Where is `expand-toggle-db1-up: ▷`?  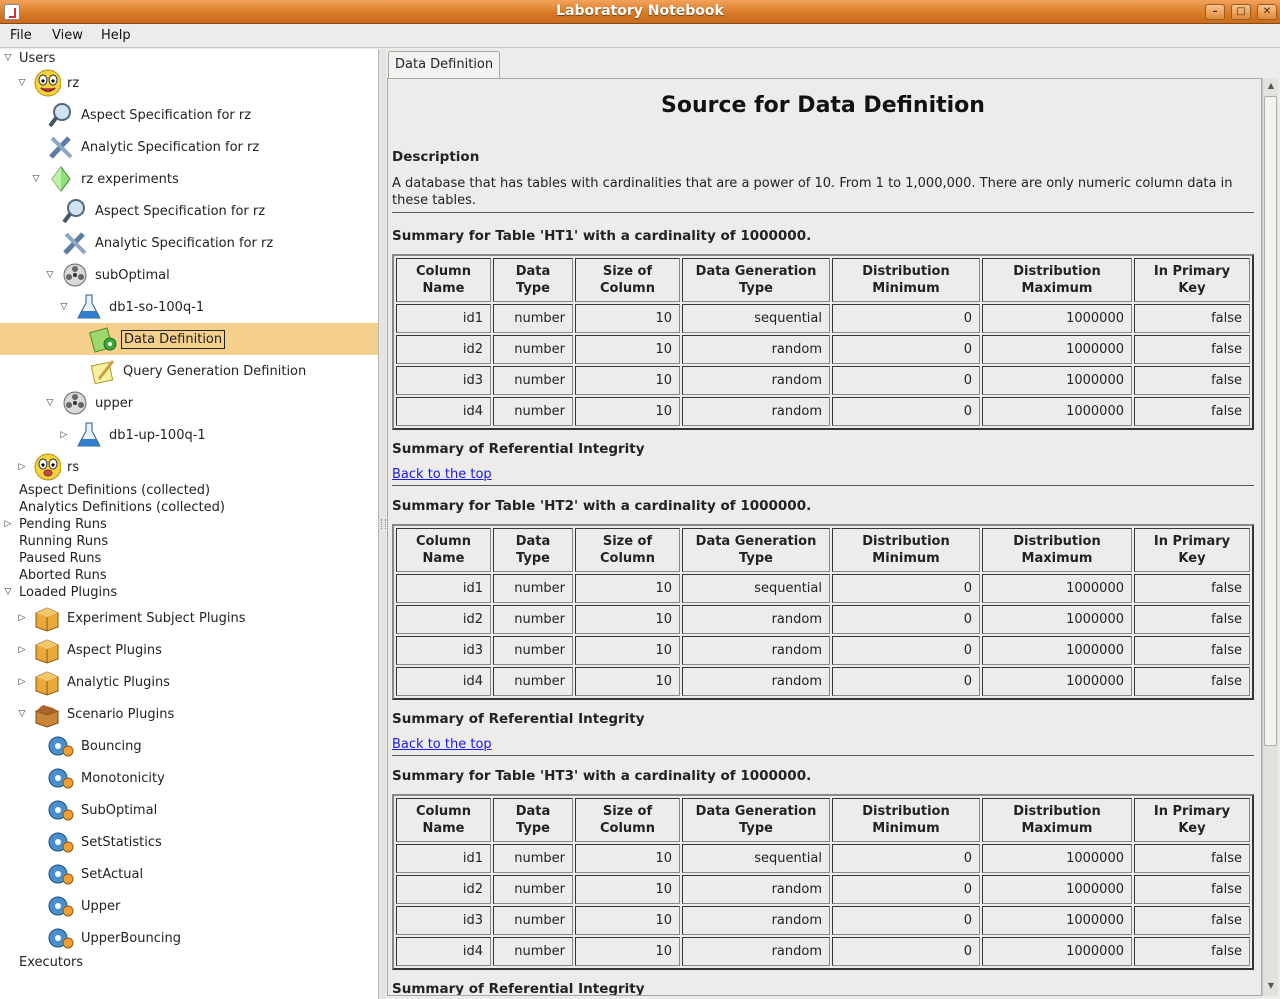
expand-toggle-db1-up: ▷ is located at coordinates (64, 435).